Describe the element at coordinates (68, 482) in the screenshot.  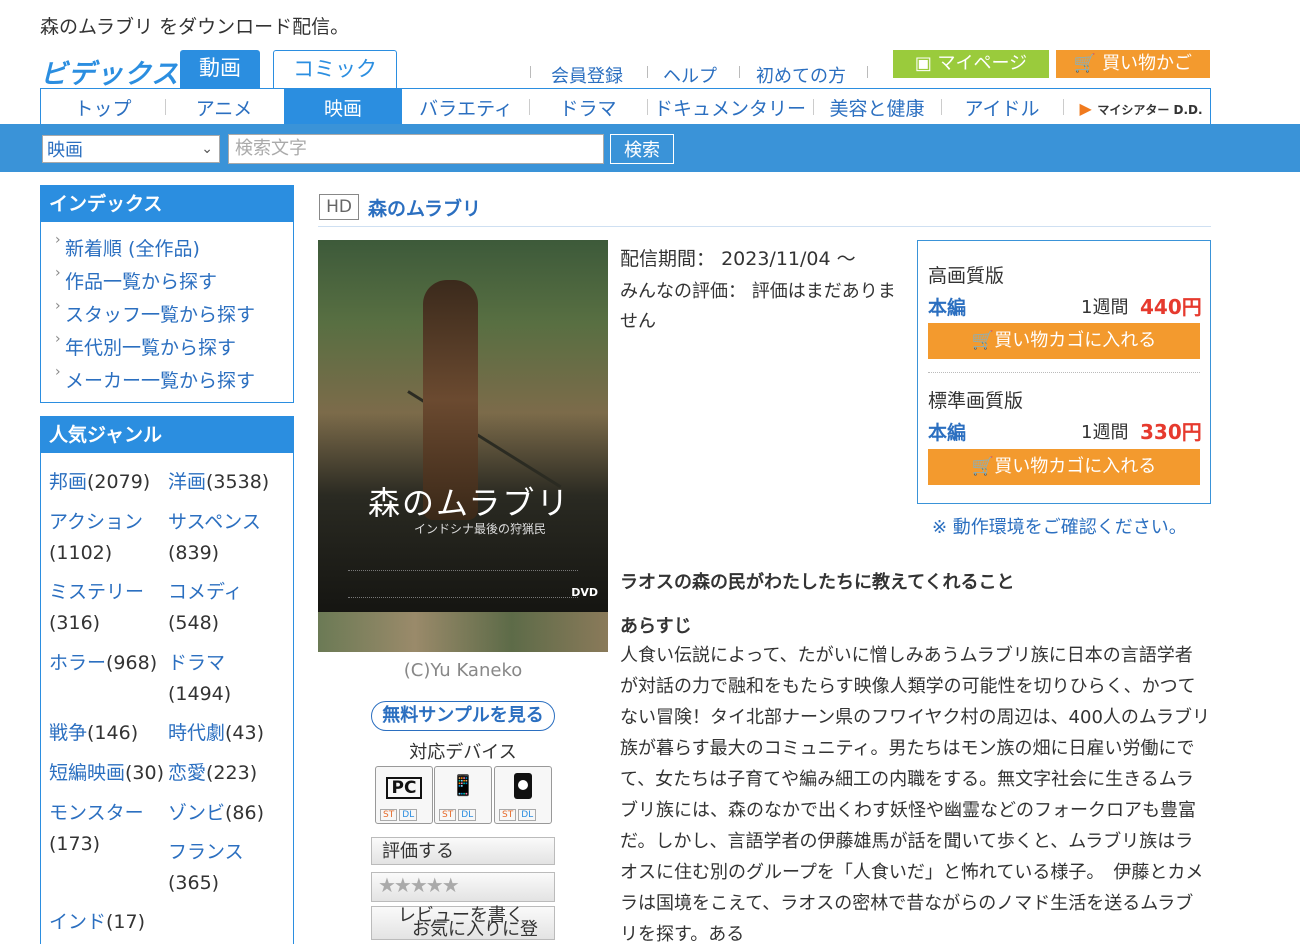
I see `genre-name: 邦画` at that location.